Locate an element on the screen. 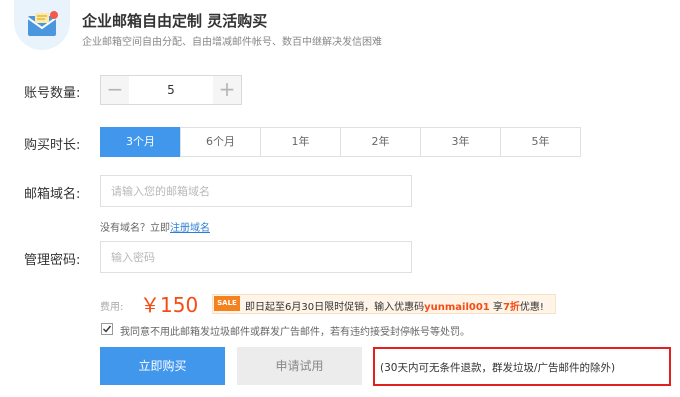 This screenshot has width=680, height=397. promo-text: 即日起至6月30日限时促销，输入优惠码yunmail001 享7折优惠! is located at coordinates (394, 305).